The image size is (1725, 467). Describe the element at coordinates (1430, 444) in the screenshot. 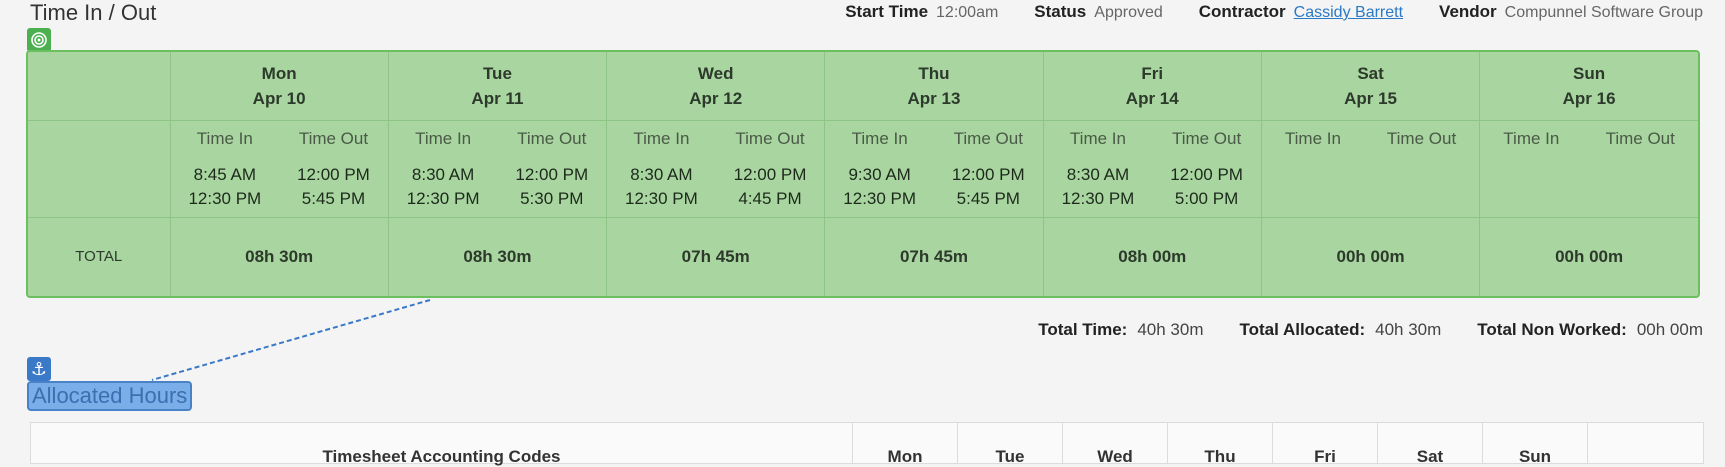

I see `column-header-sat: Sat` at that location.